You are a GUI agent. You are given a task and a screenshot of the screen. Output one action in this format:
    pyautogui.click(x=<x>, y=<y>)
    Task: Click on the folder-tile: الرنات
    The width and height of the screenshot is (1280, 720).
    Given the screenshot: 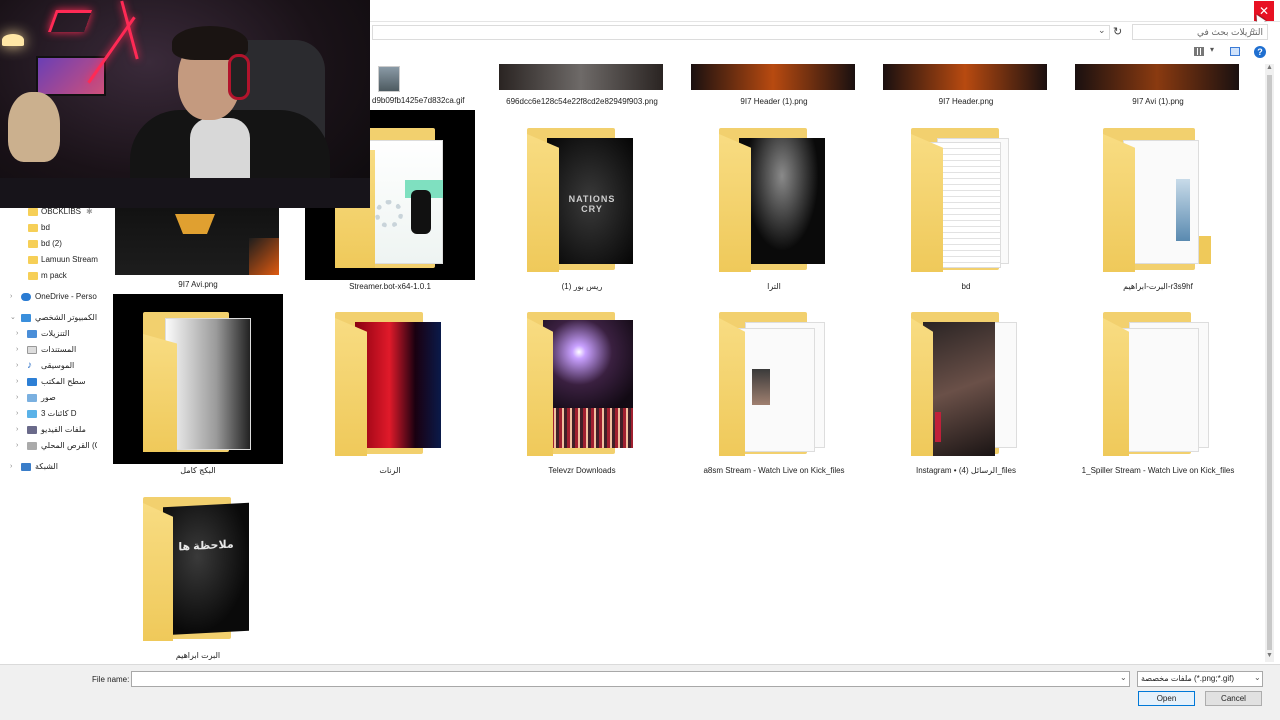 What is the action you would take?
    pyautogui.click(x=390, y=394)
    